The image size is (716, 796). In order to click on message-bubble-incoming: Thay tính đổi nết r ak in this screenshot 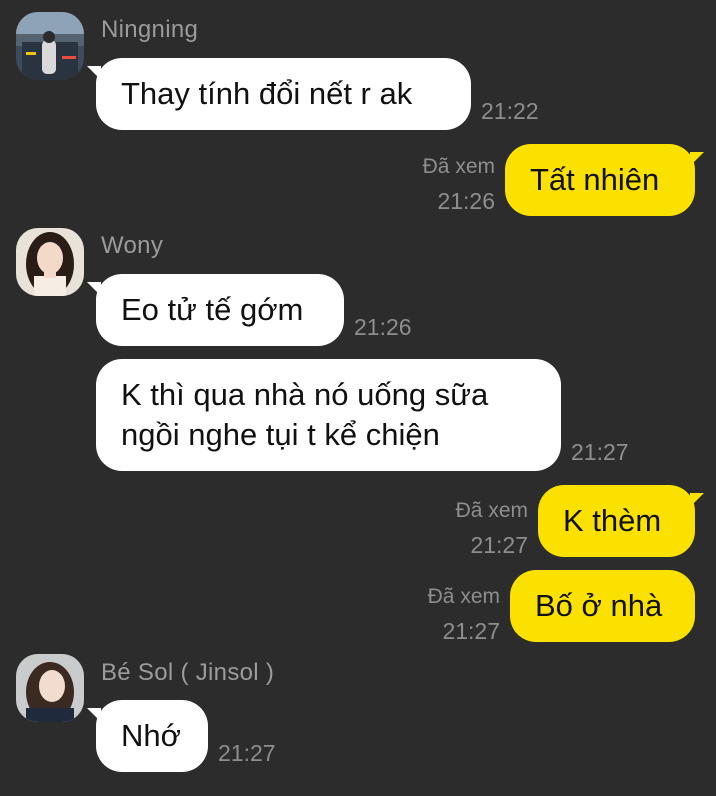, I will do `click(279, 94)`.